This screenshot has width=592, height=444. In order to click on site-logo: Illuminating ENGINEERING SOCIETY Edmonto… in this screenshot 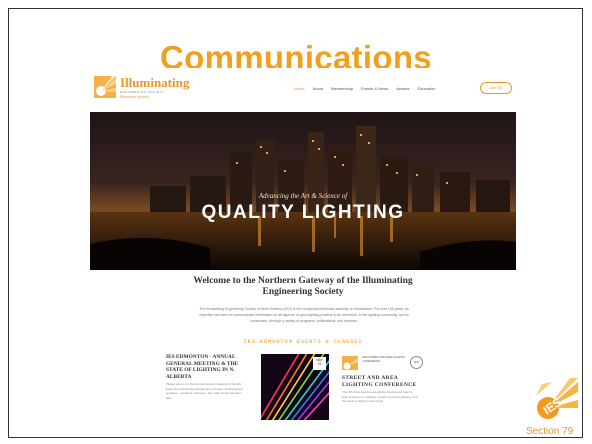, I will do `click(149, 88)`.